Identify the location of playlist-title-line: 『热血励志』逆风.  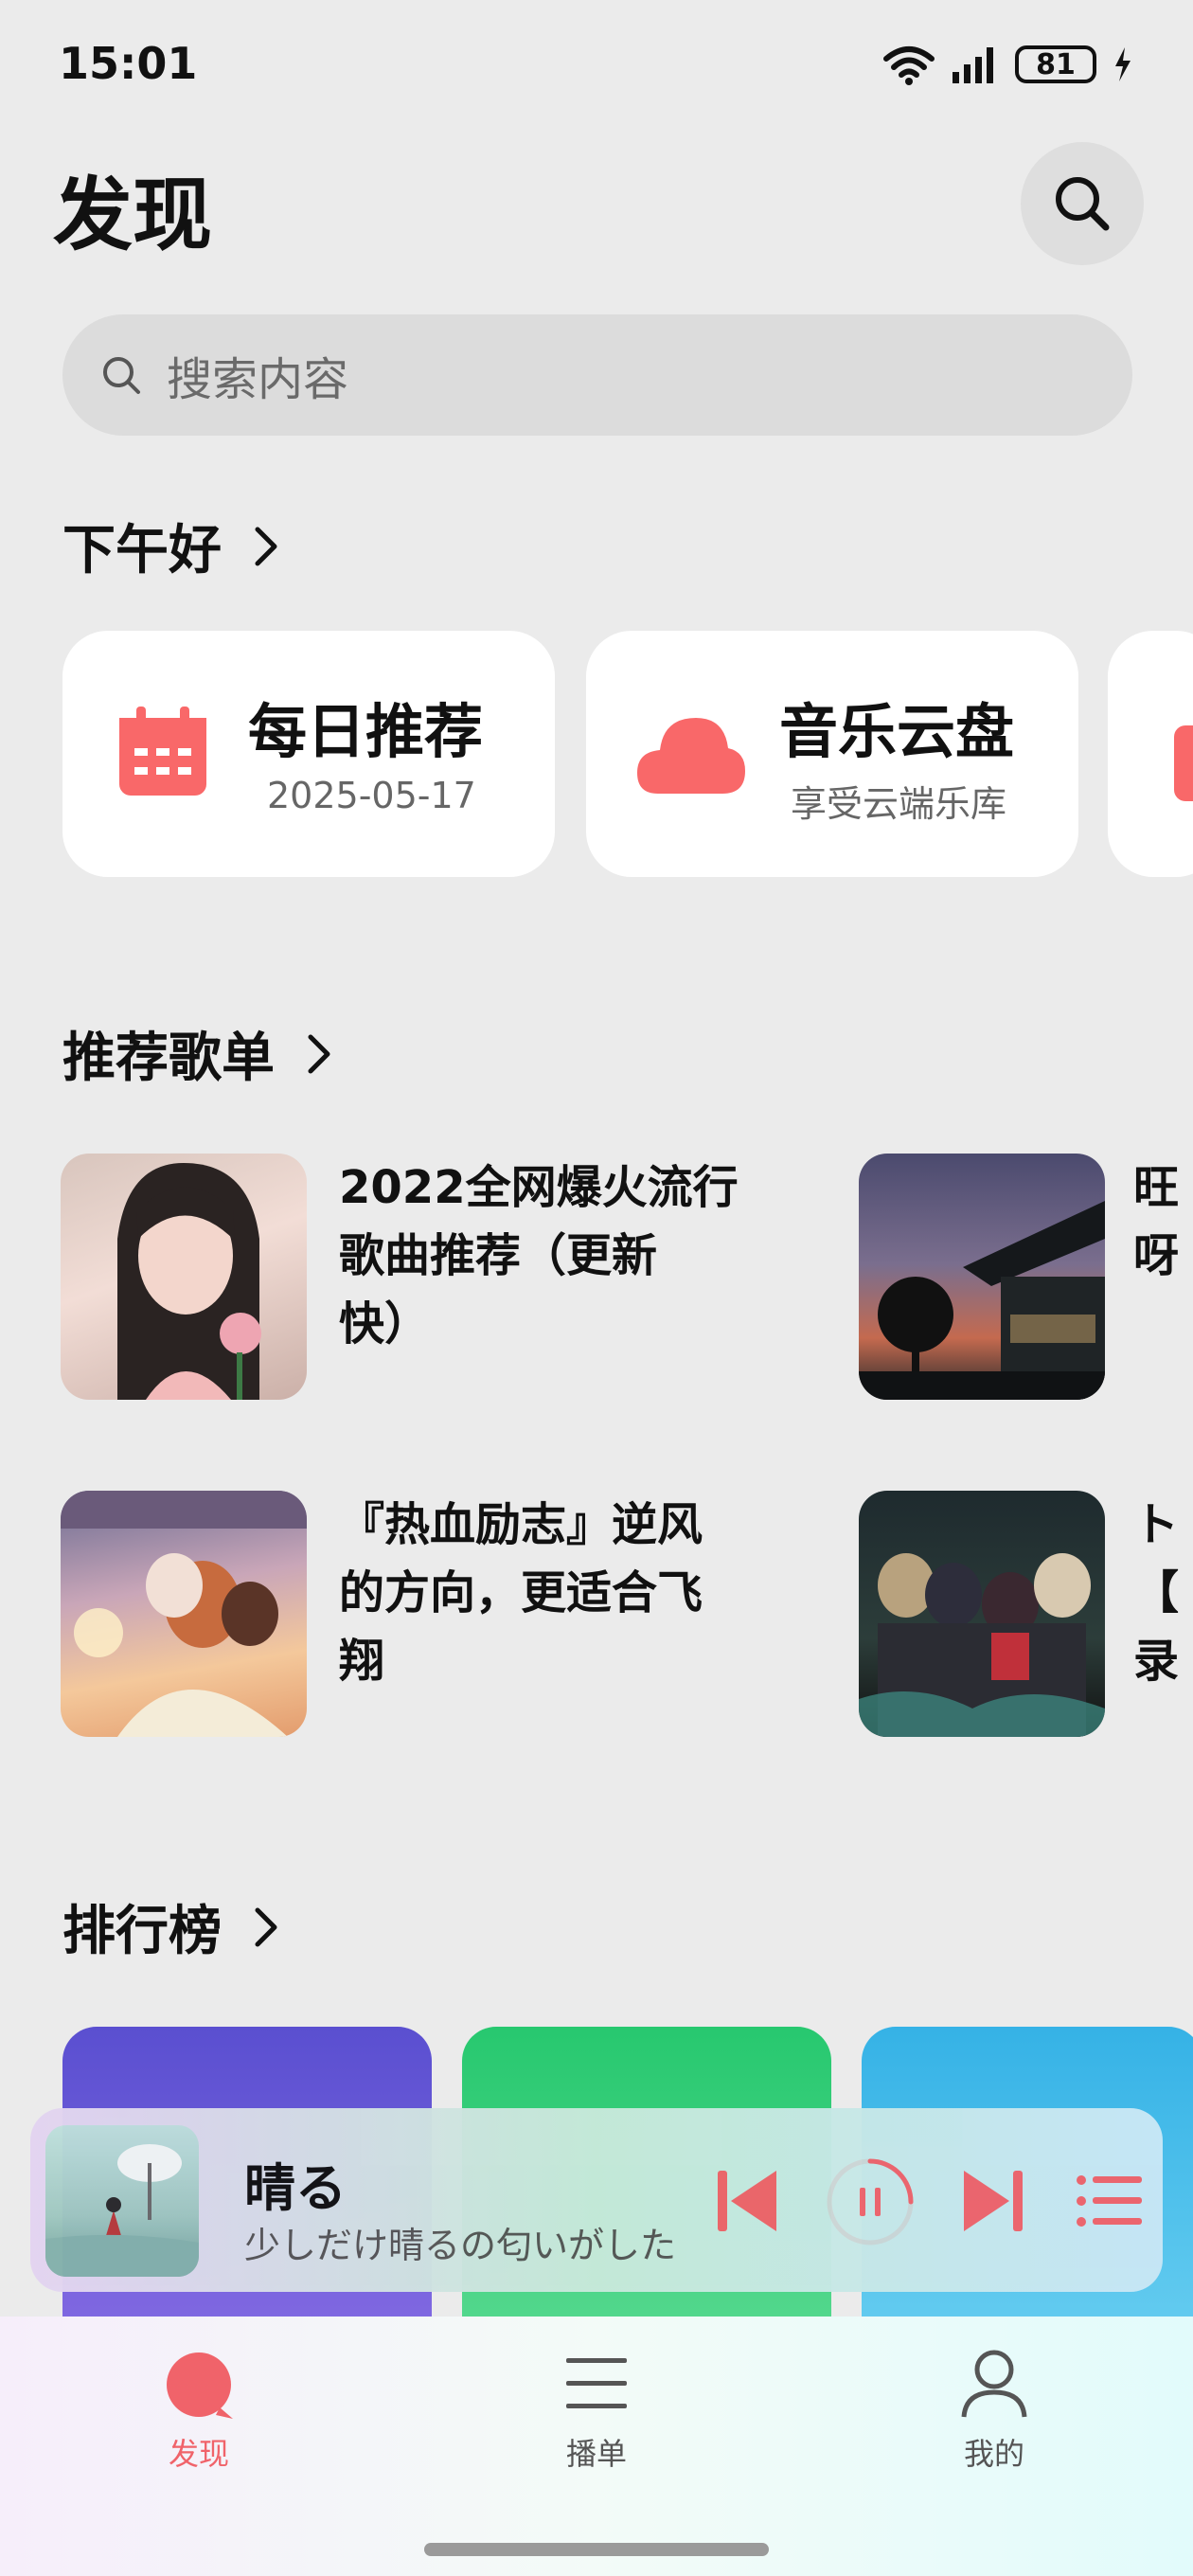
(521, 1524).